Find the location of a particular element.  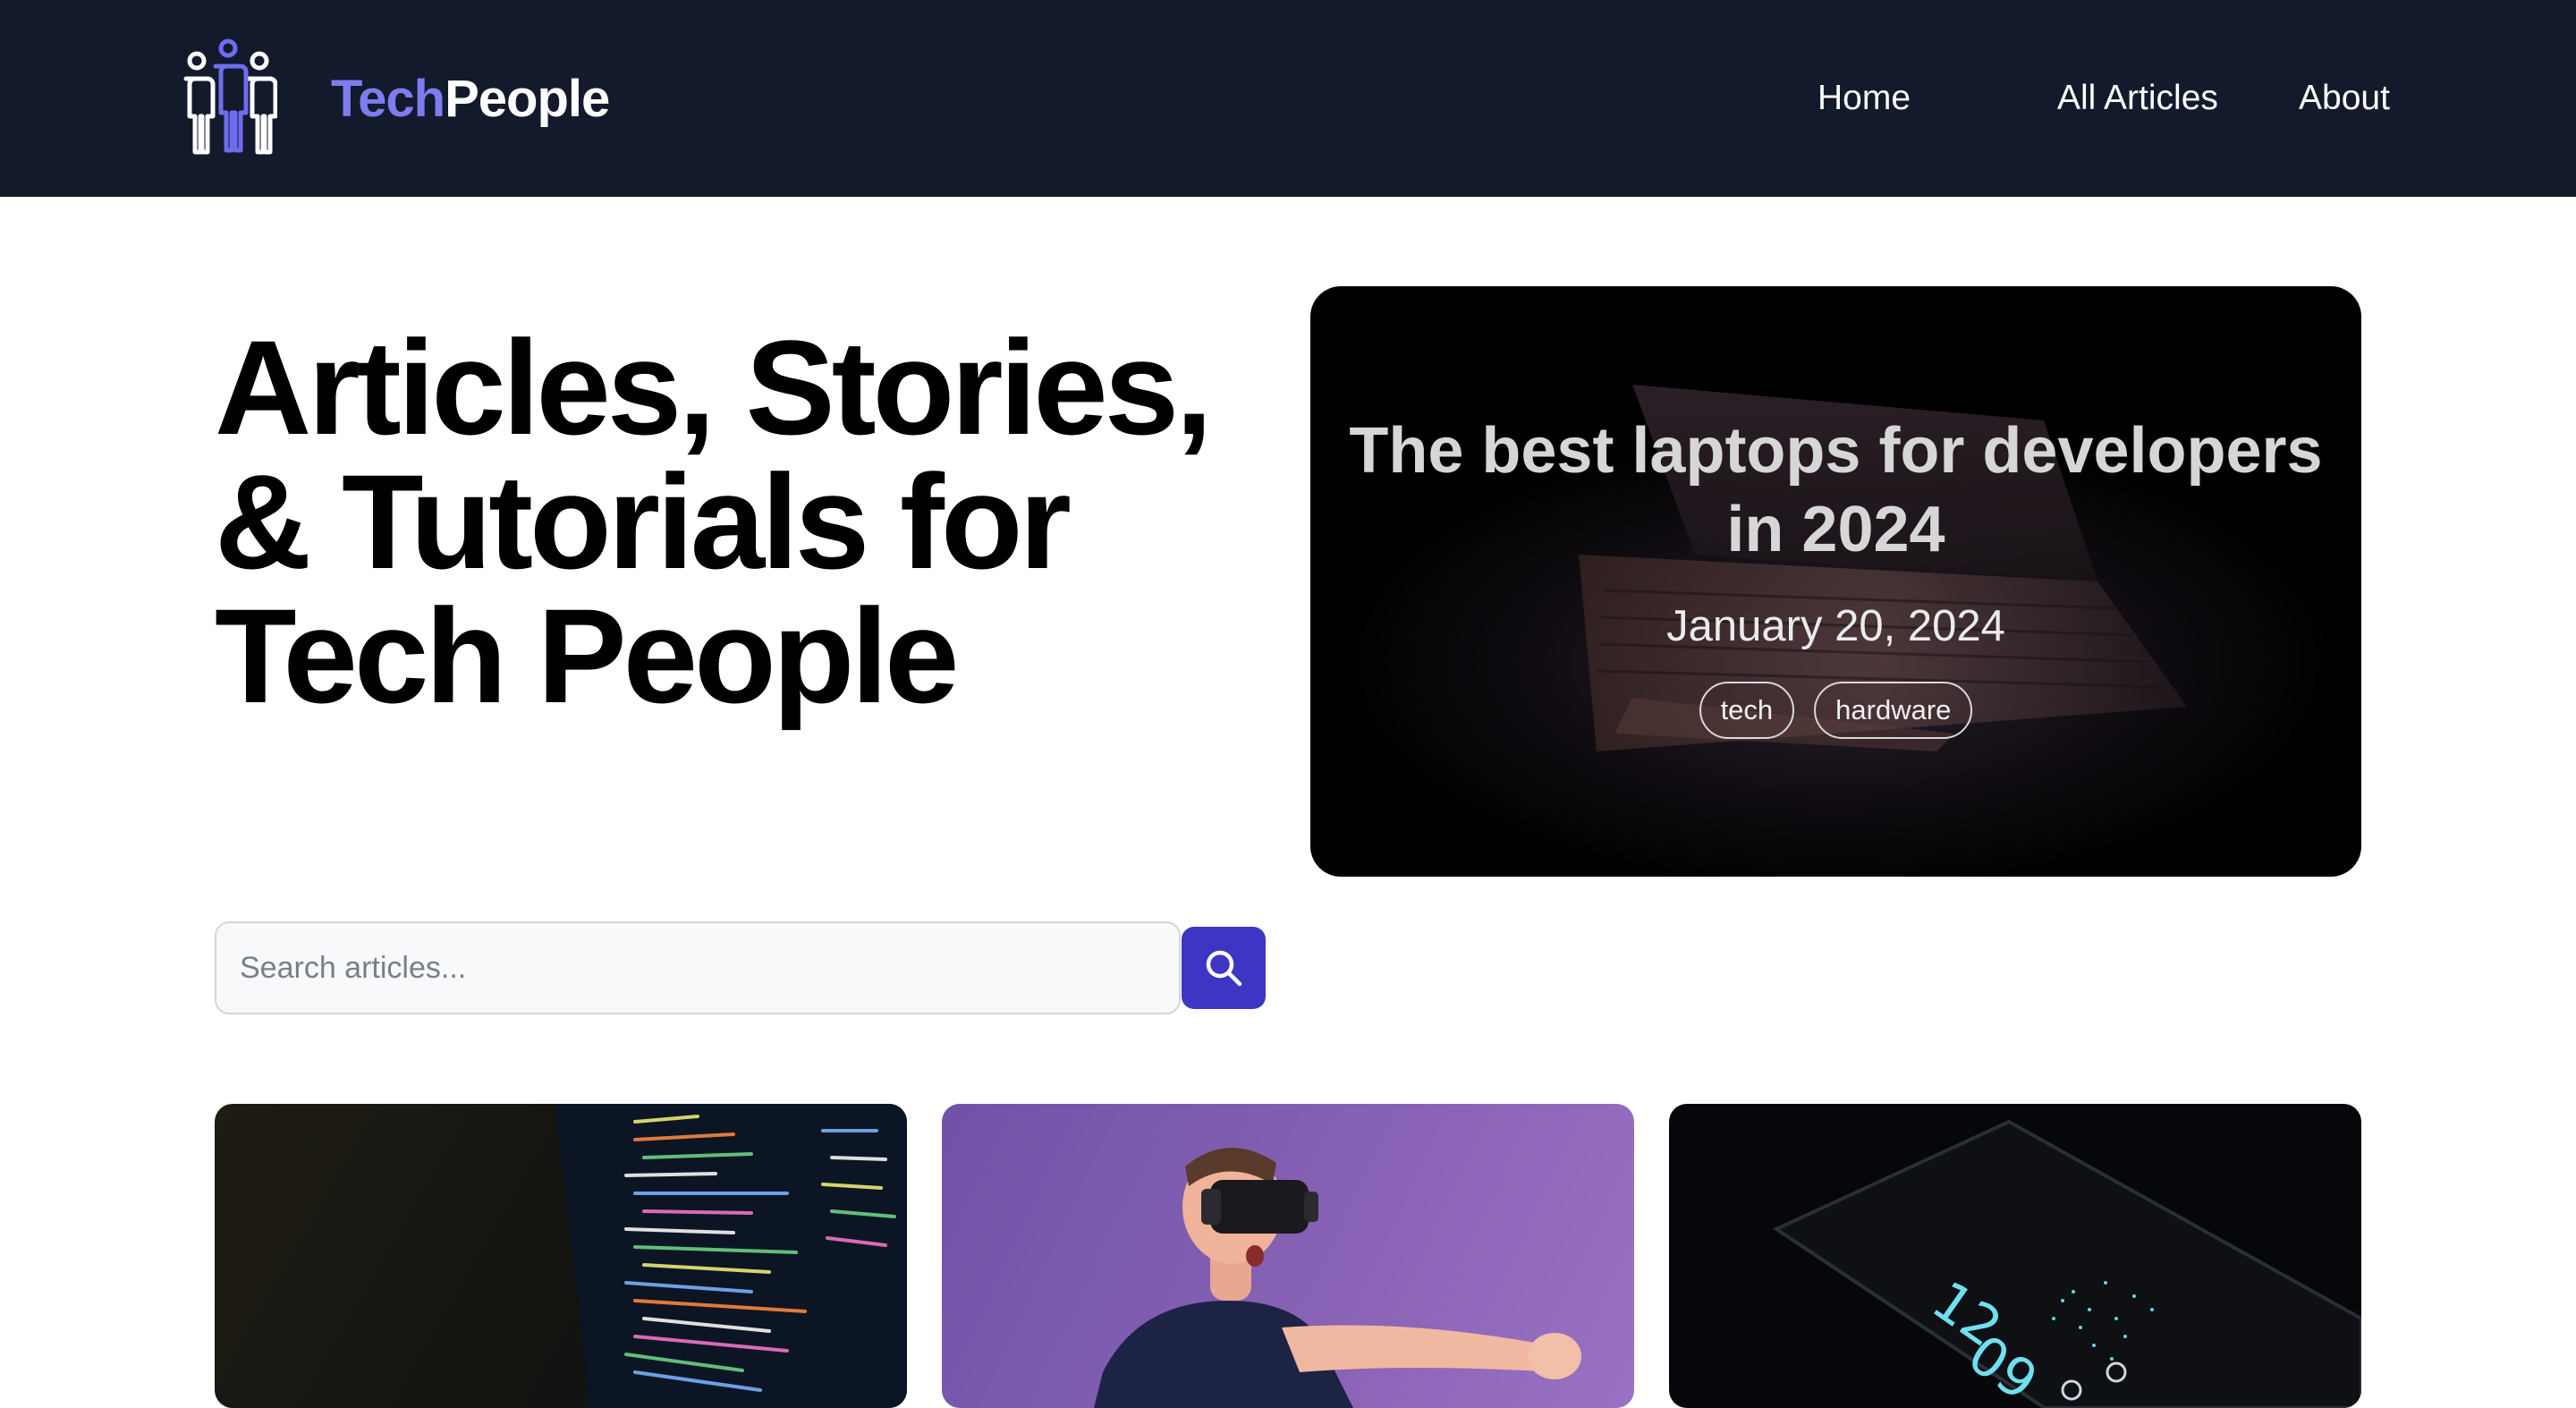

smartphone-image: 12 09 is located at coordinates (2066, 1263).